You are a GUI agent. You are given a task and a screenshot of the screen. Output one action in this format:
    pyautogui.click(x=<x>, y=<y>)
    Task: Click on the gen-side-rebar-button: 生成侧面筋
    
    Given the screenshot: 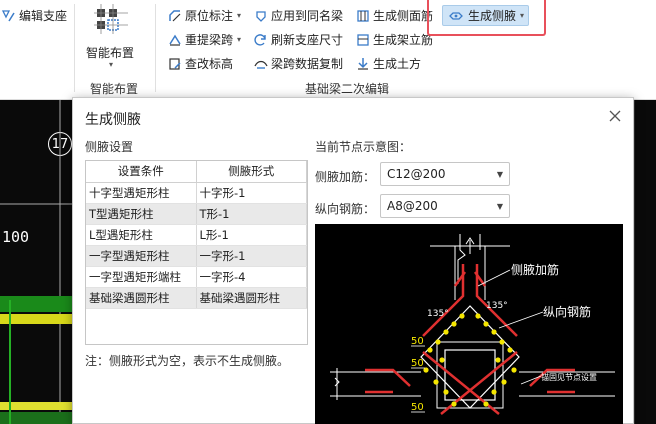 What is the action you would take?
    pyautogui.click(x=394, y=15)
    